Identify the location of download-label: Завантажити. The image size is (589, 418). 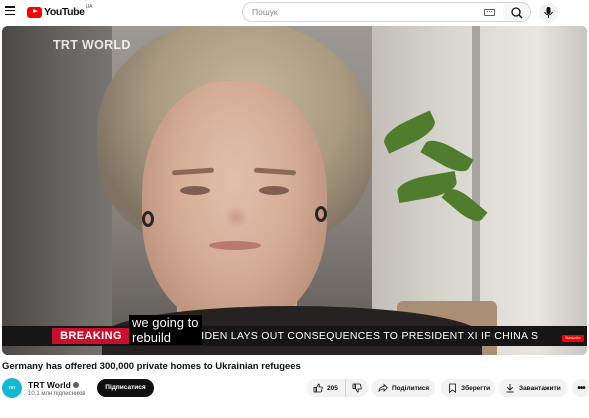
(540, 388).